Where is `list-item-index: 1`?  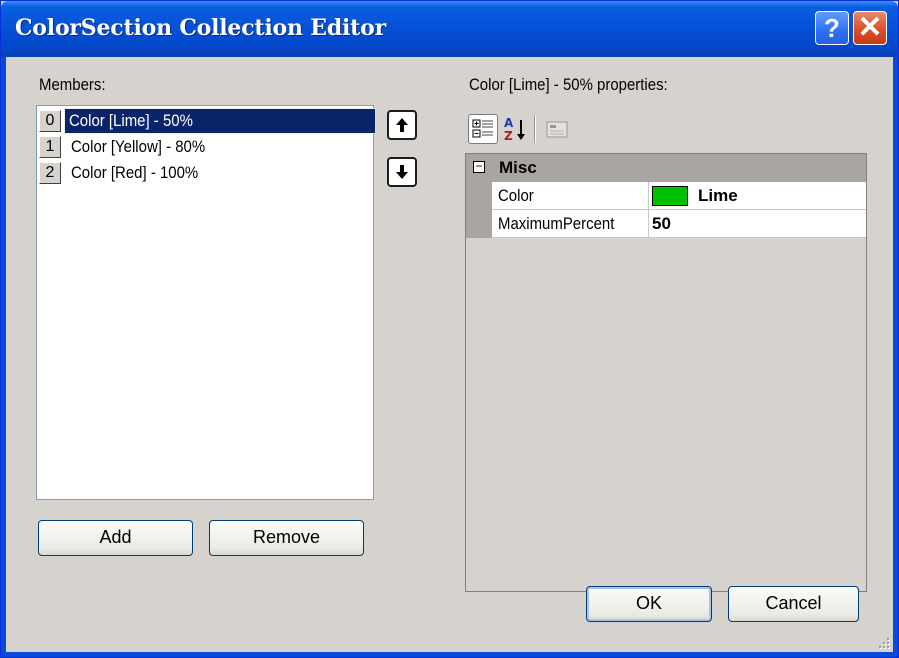 list-item-index: 1 is located at coordinates (50, 147).